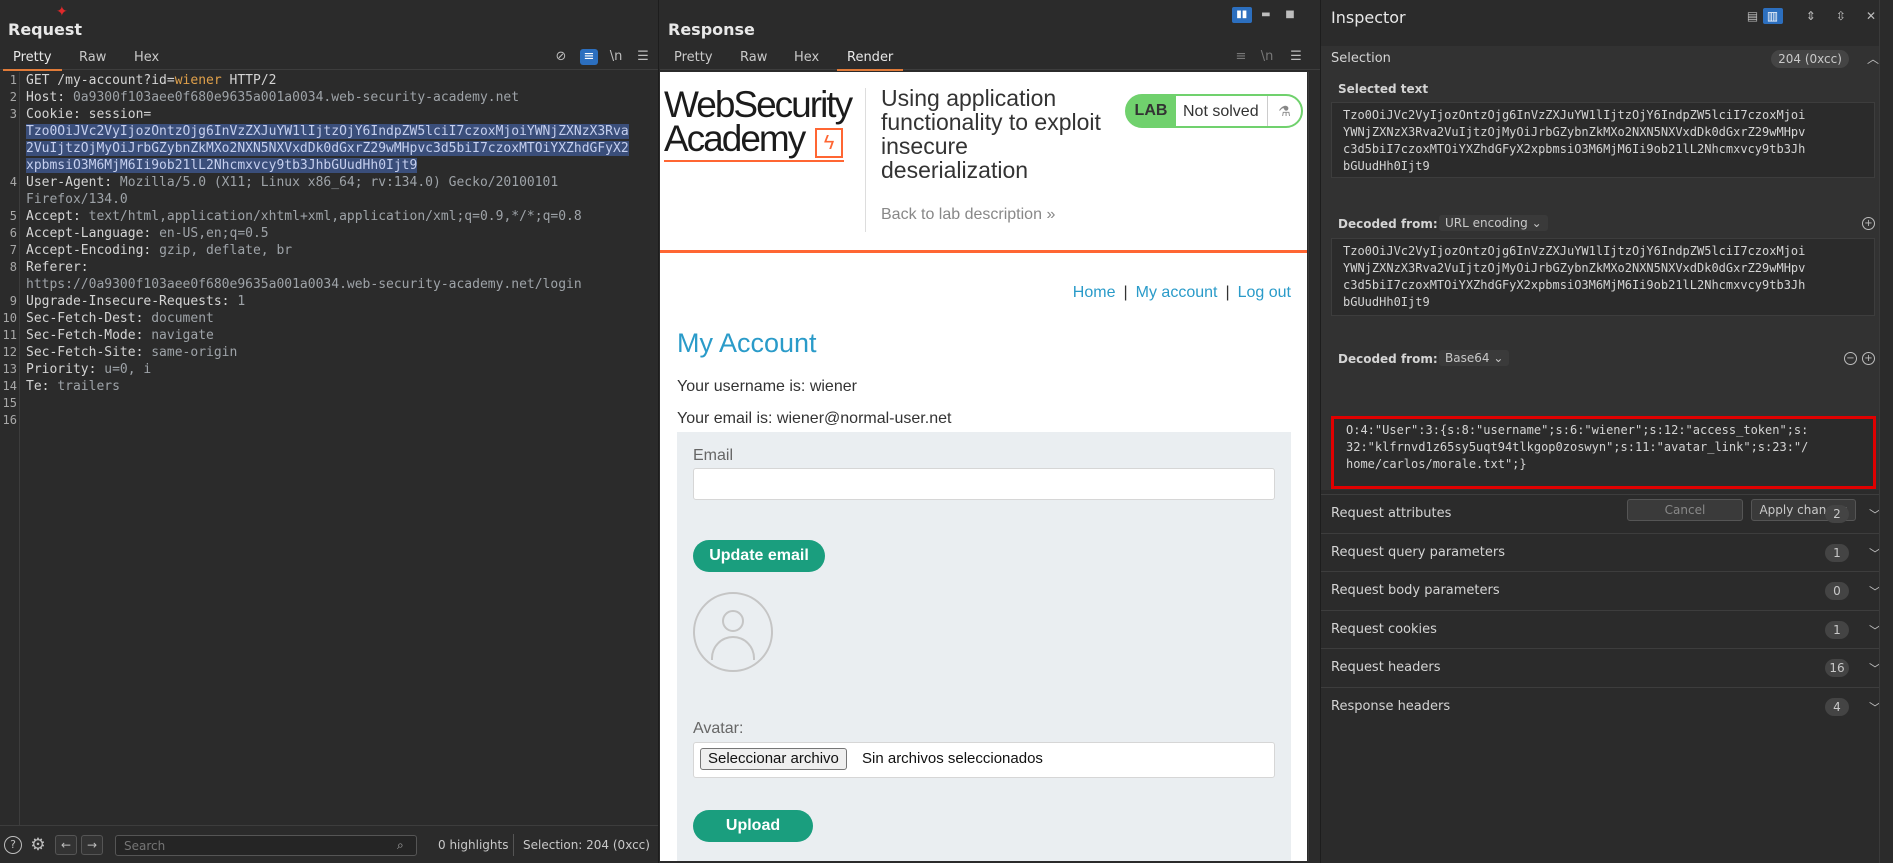  I want to click on inspector-section: Response headers 4 ﹀, so click(1607, 705).